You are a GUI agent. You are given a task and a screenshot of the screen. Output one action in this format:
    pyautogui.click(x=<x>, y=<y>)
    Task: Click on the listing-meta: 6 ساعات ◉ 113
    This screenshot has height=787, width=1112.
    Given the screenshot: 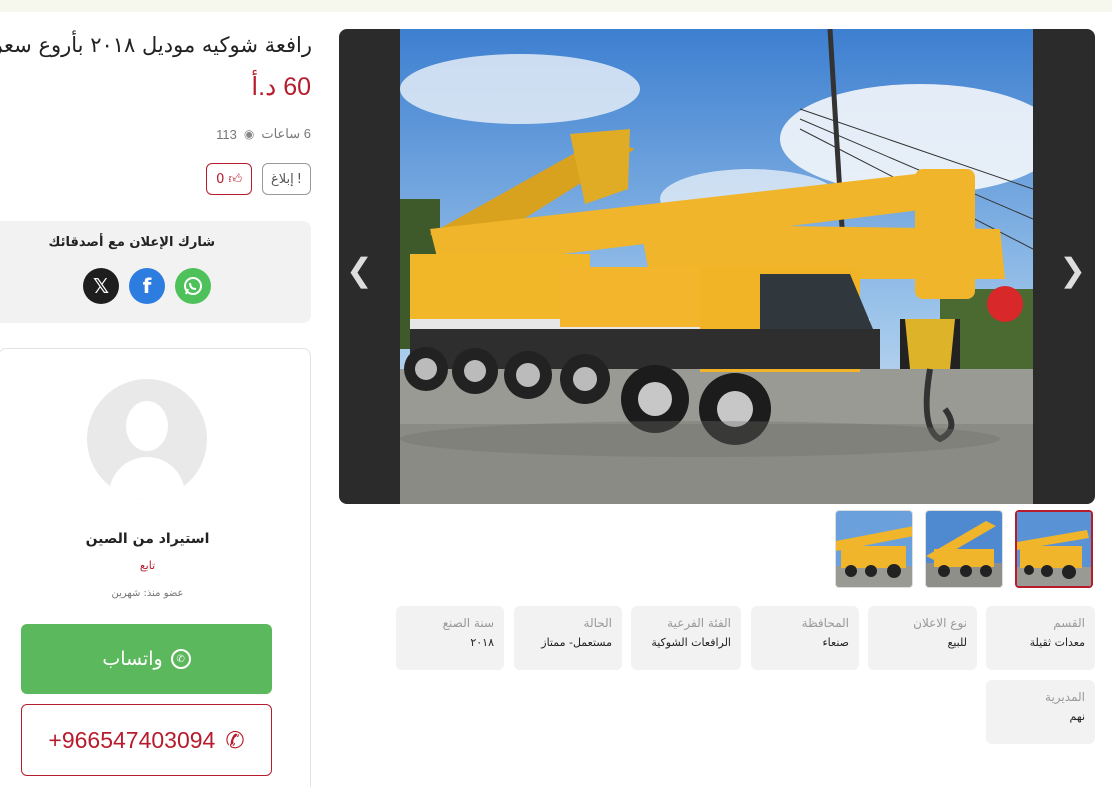 What is the action you would take?
    pyautogui.click(x=263, y=134)
    